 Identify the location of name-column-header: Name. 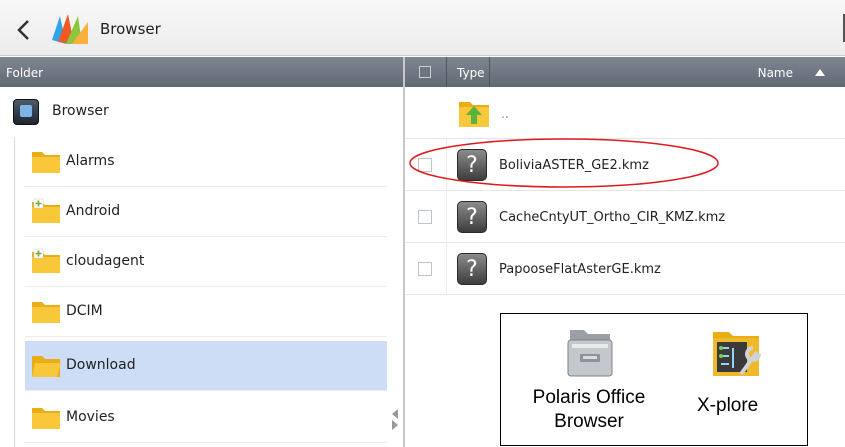
(775, 73).